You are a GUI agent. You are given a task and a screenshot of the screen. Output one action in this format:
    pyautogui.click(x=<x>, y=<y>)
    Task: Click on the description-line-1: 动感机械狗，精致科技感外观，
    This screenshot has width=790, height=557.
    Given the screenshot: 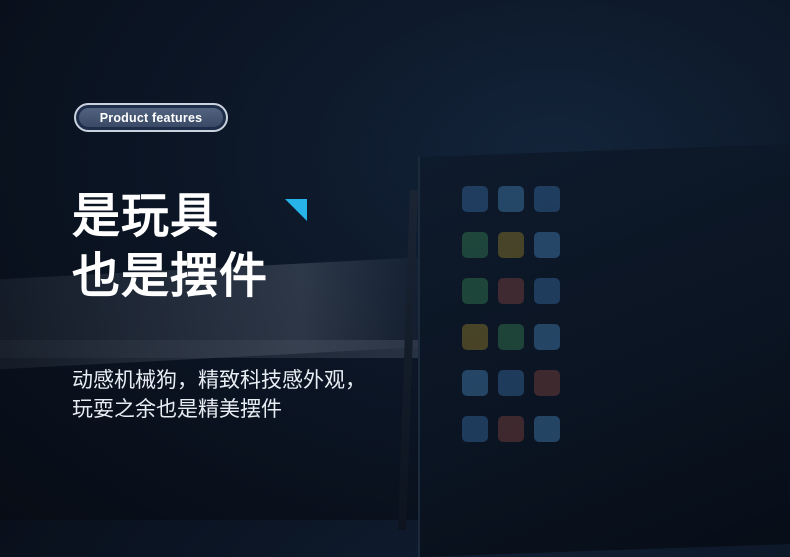 What is the action you would take?
    pyautogui.click(x=219, y=380)
    